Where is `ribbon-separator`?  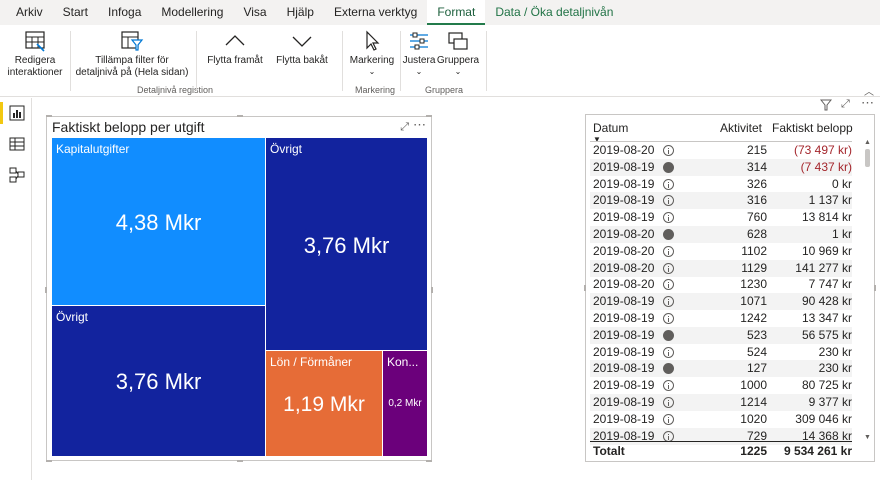 ribbon-separator is located at coordinates (196, 61).